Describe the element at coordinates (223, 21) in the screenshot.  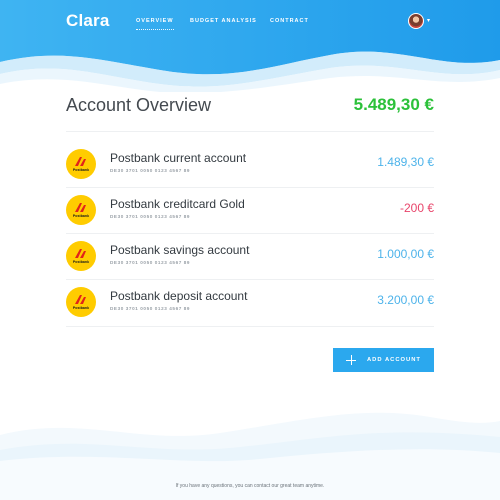
I see `nav-budget-analysis: BUDGET ANALYSIS` at that location.